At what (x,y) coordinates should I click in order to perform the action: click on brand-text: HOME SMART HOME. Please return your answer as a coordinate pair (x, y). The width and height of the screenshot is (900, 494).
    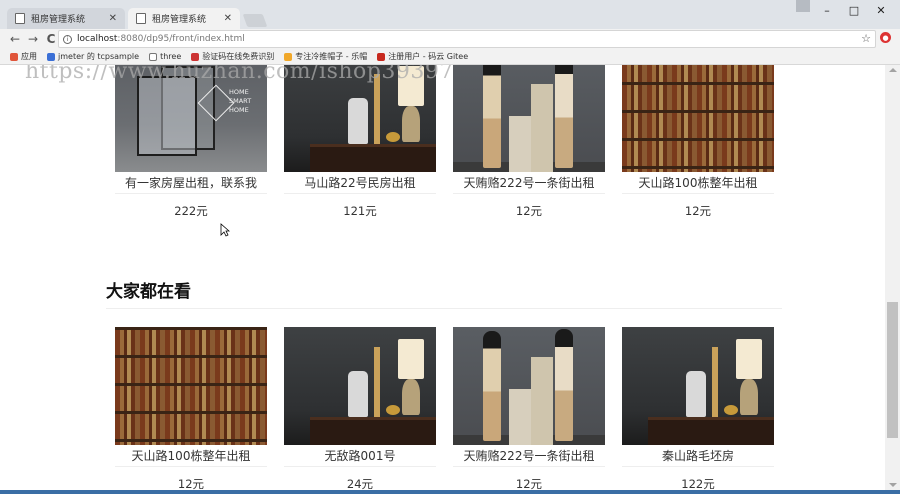
    Looking at the image, I should click on (240, 101).